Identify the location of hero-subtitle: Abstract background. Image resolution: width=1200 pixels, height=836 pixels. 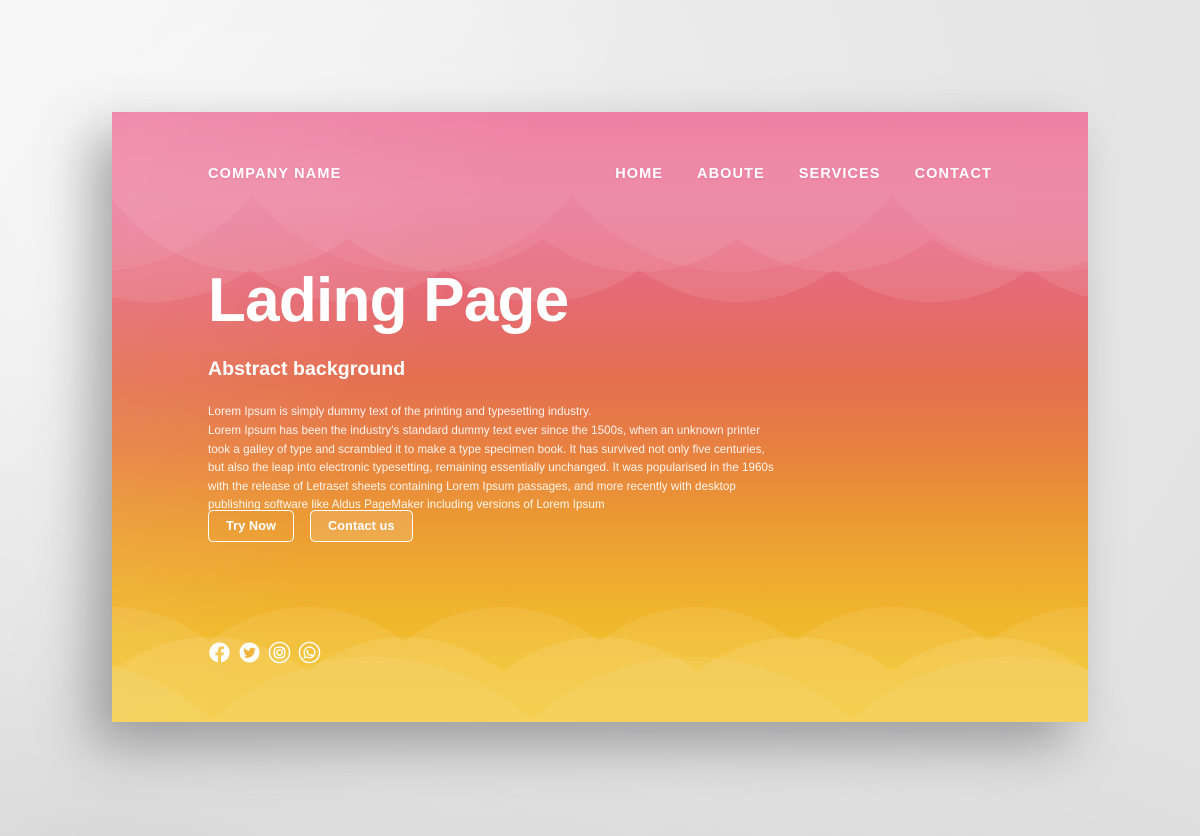
(307, 369).